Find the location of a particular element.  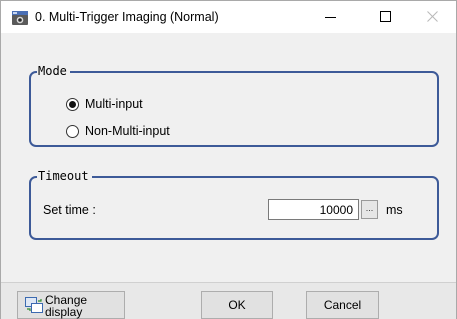

maximize-icon is located at coordinates (385, 16).